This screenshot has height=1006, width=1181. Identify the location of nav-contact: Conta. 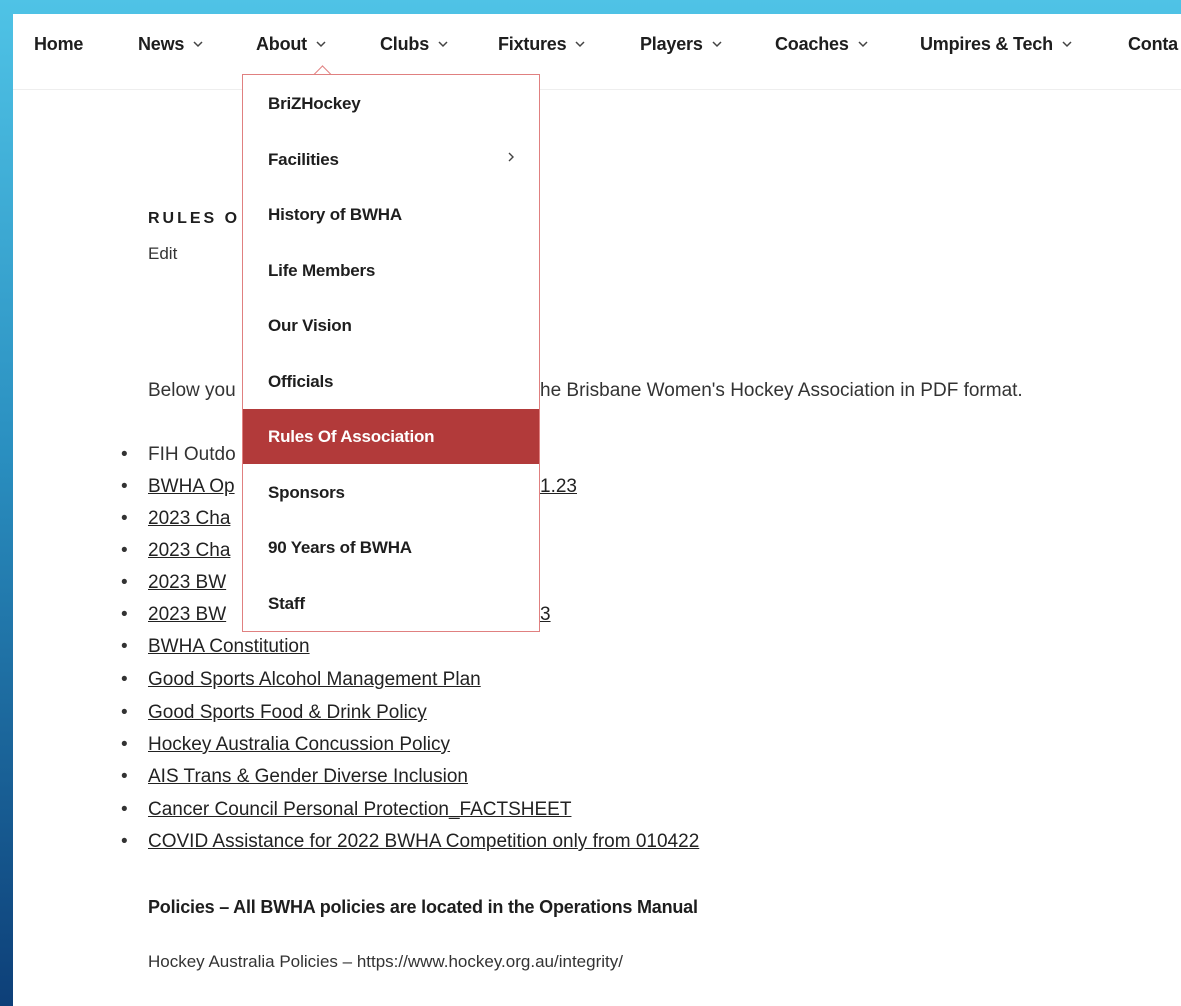
(1153, 44).